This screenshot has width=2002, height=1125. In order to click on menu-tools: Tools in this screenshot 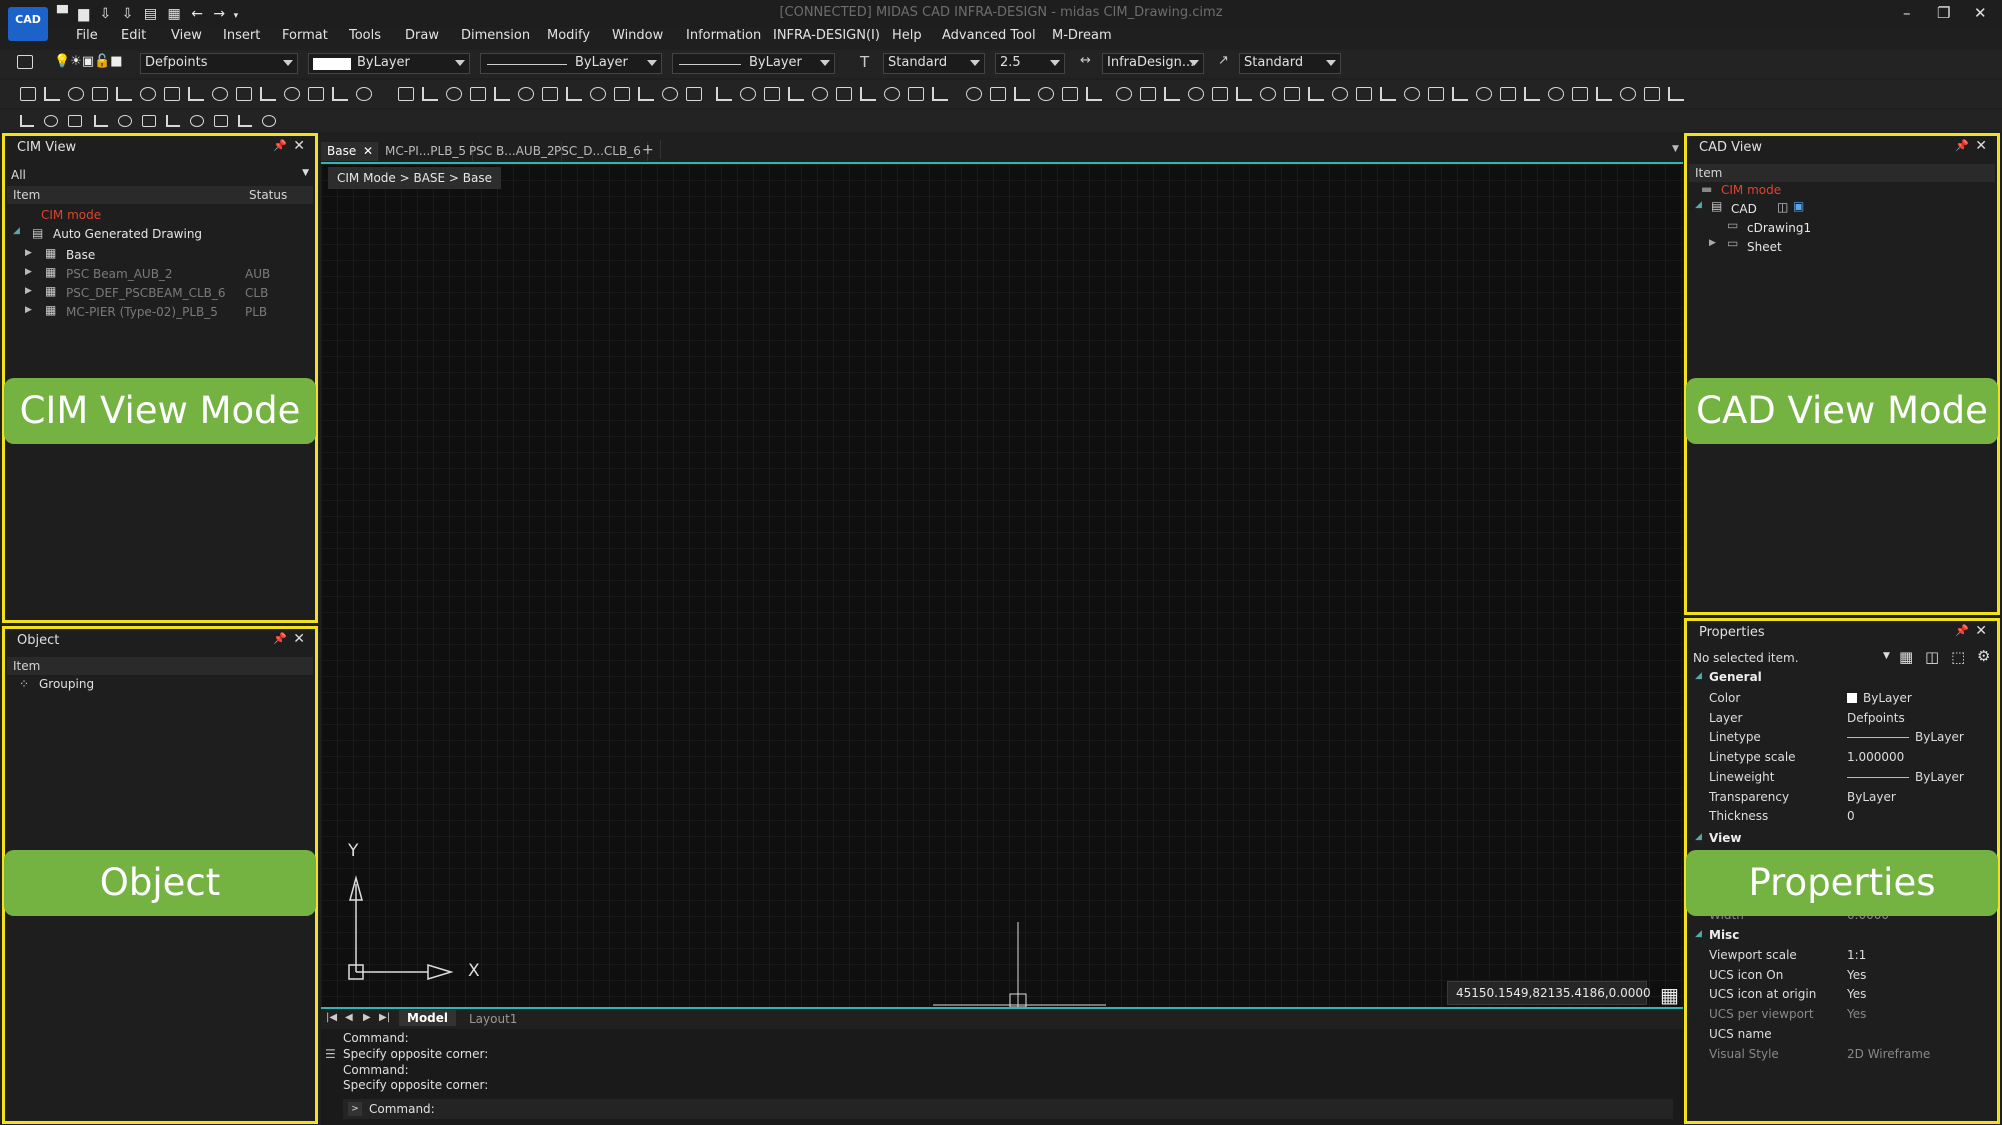, I will do `click(365, 35)`.